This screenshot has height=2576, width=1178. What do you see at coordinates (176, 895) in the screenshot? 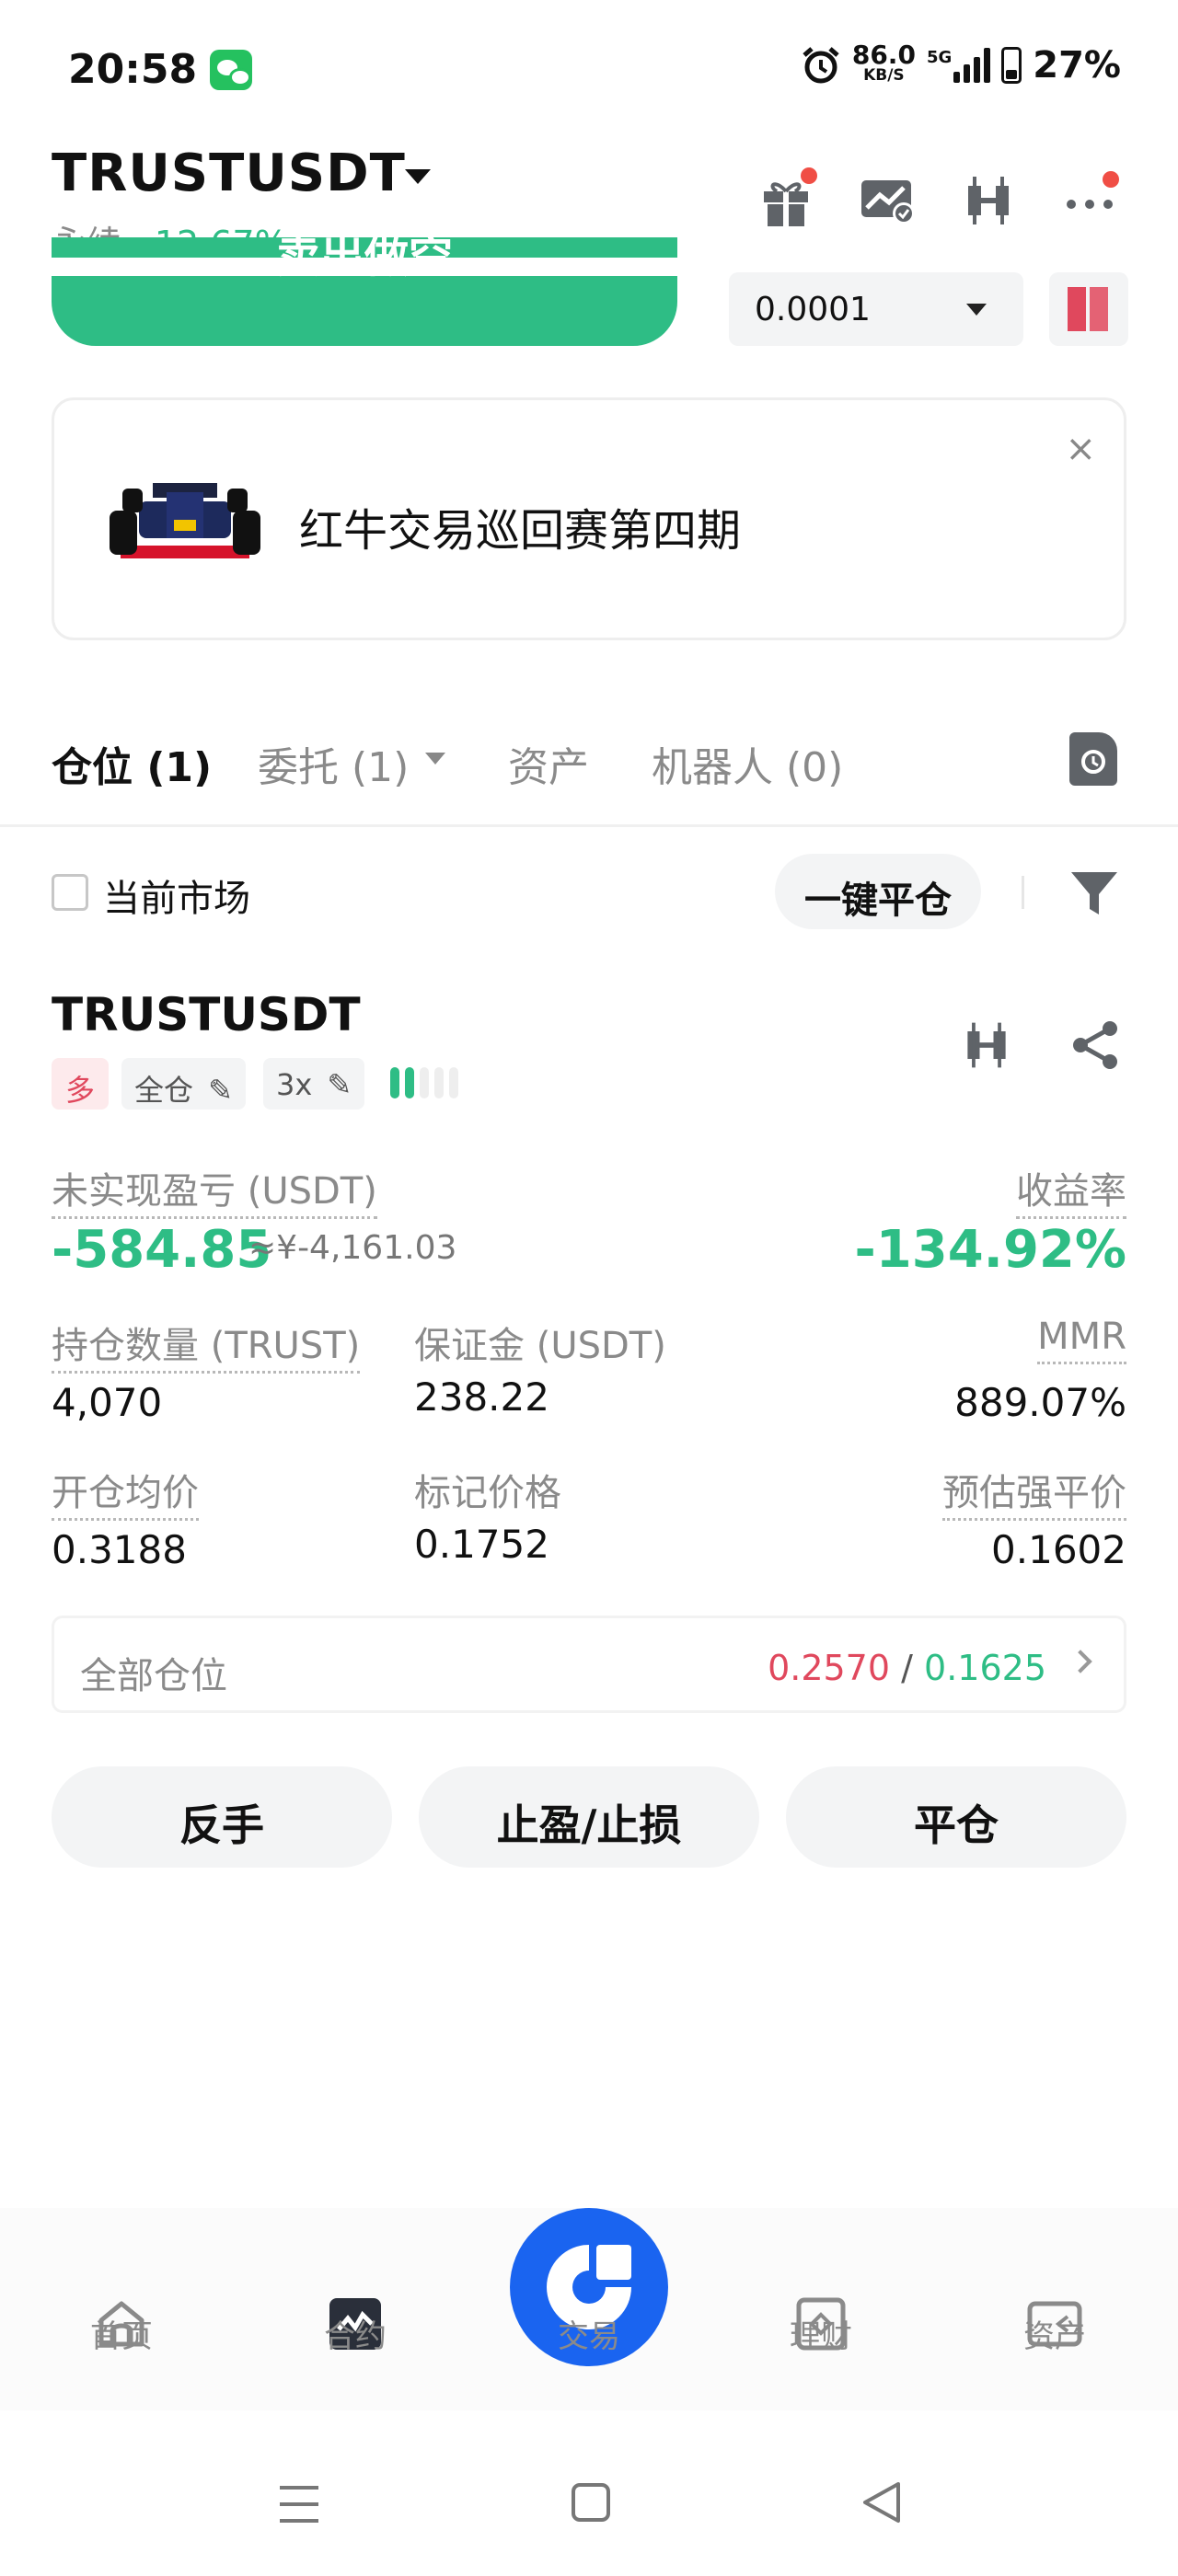
I see `current-market-label: 当前市场` at bounding box center [176, 895].